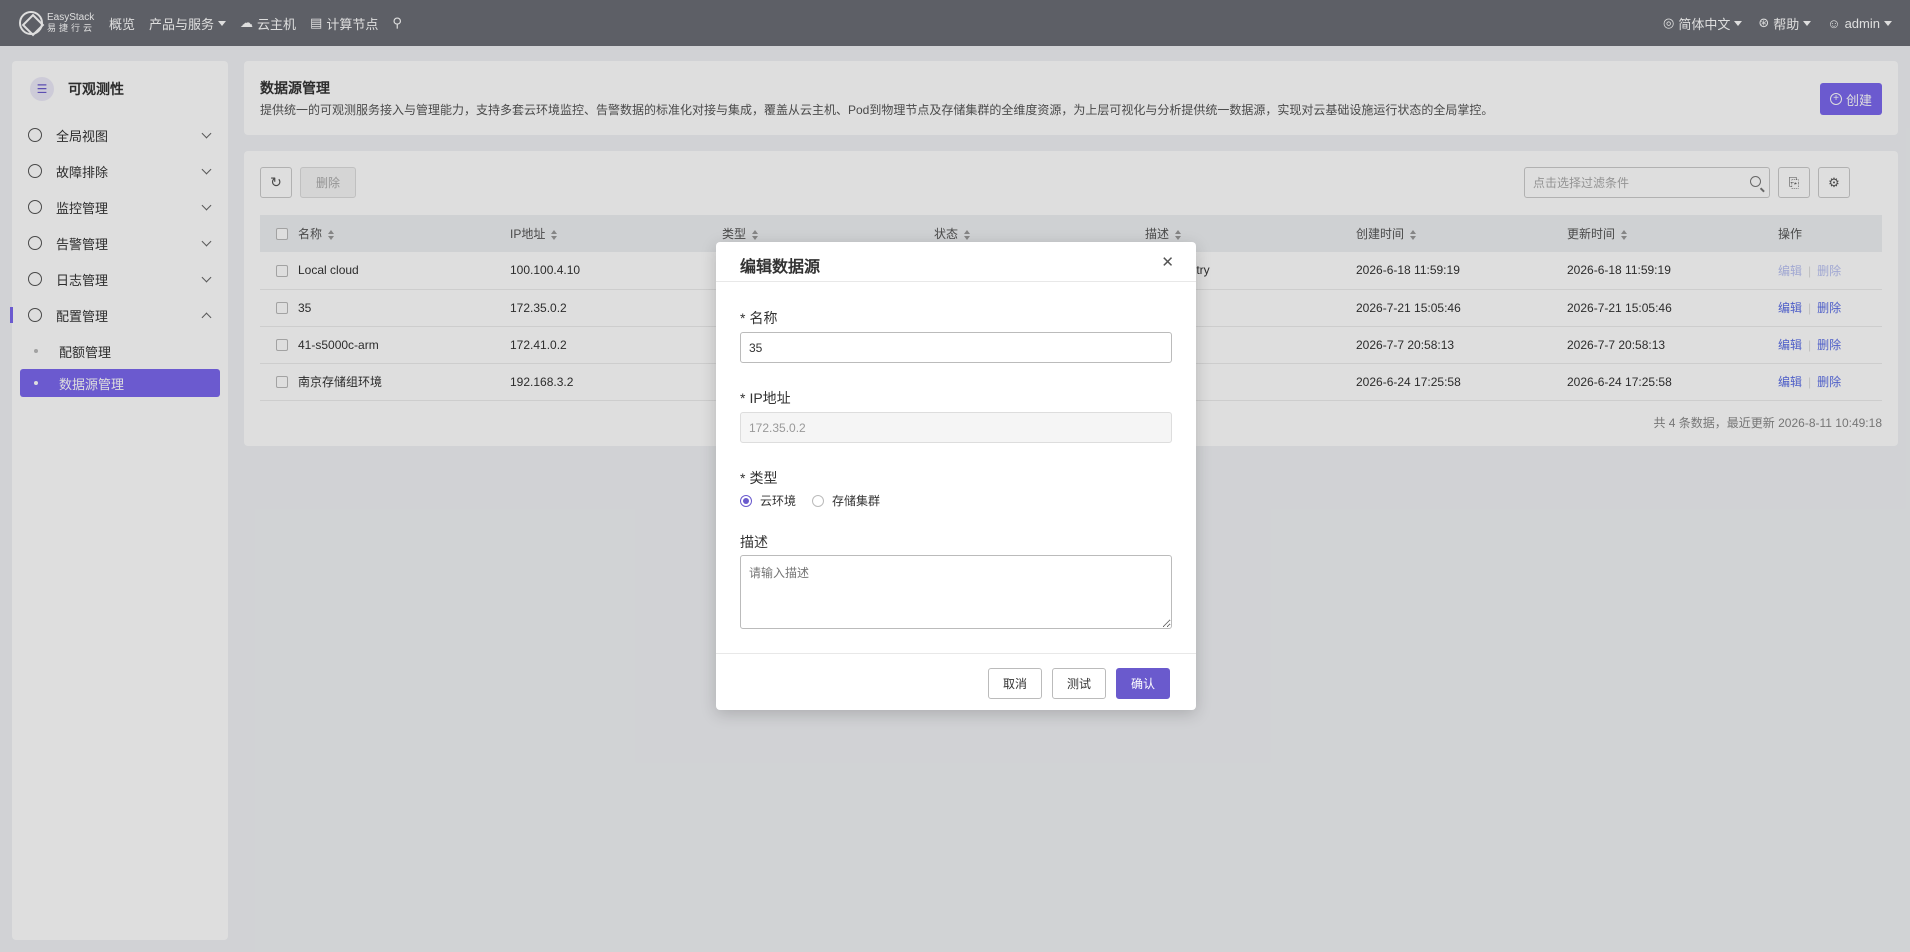 This screenshot has height=952, width=1910. Describe the element at coordinates (956, 427) in the screenshot. I see `ip-input` at that location.